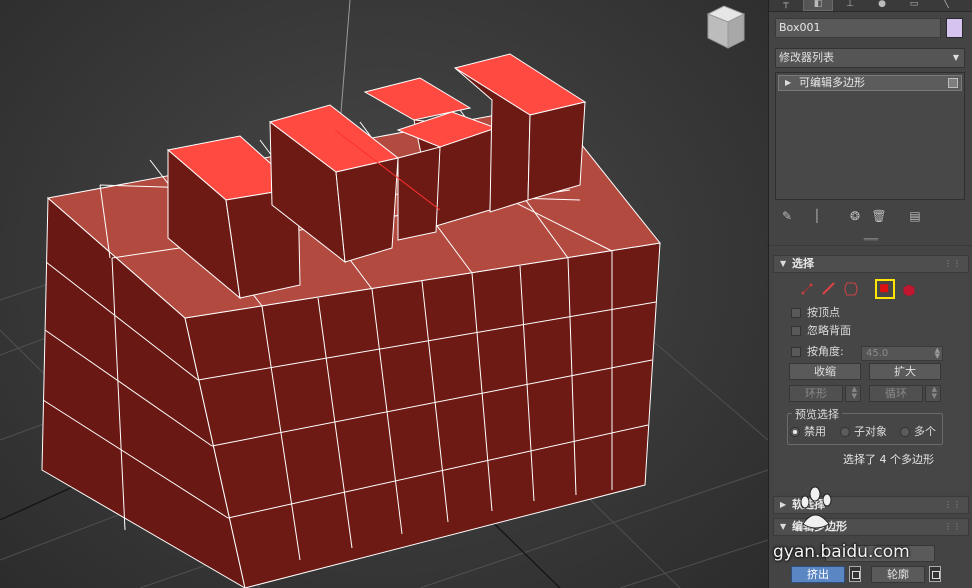 This screenshot has height=588, width=972. Describe the element at coordinates (823, 312) in the screenshot. I see `by-vertex-label: 按顶点` at that location.